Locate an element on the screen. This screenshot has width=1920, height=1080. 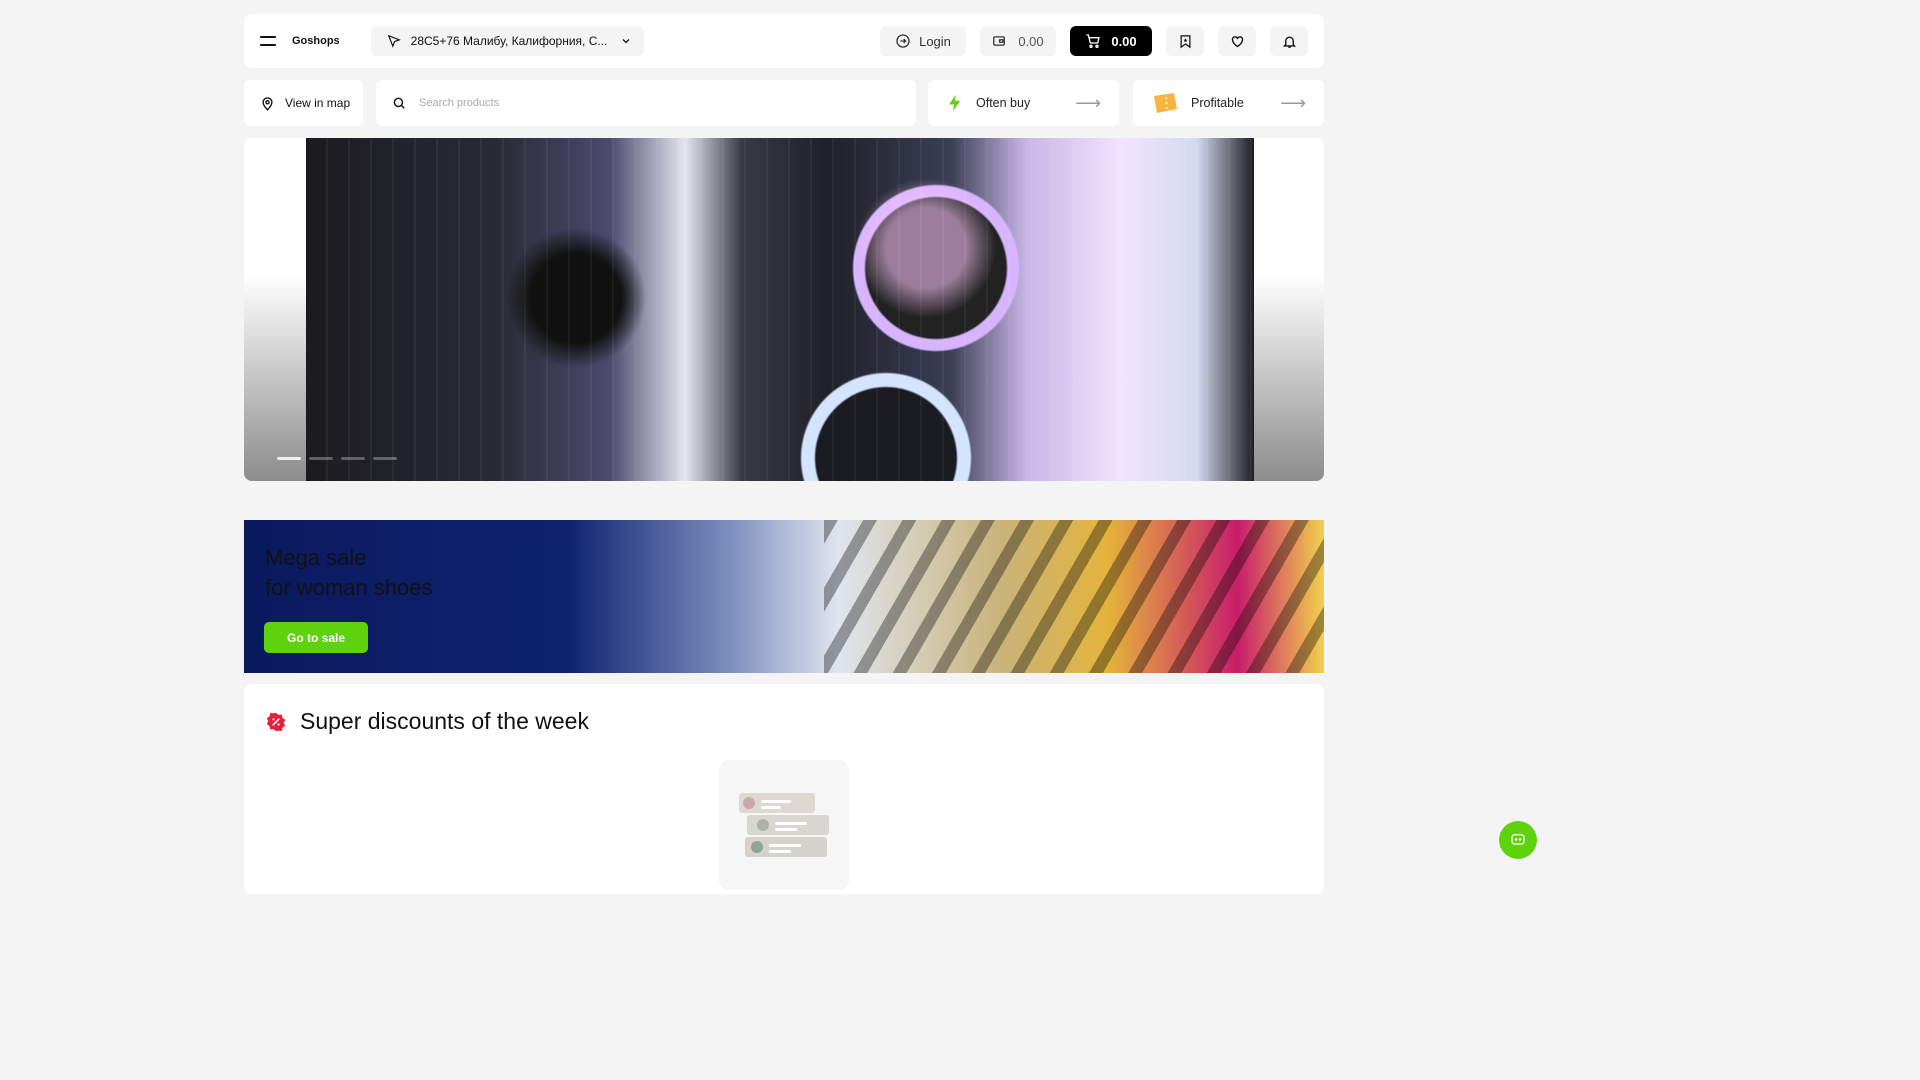
bell-icon is located at coordinates (1289, 41).